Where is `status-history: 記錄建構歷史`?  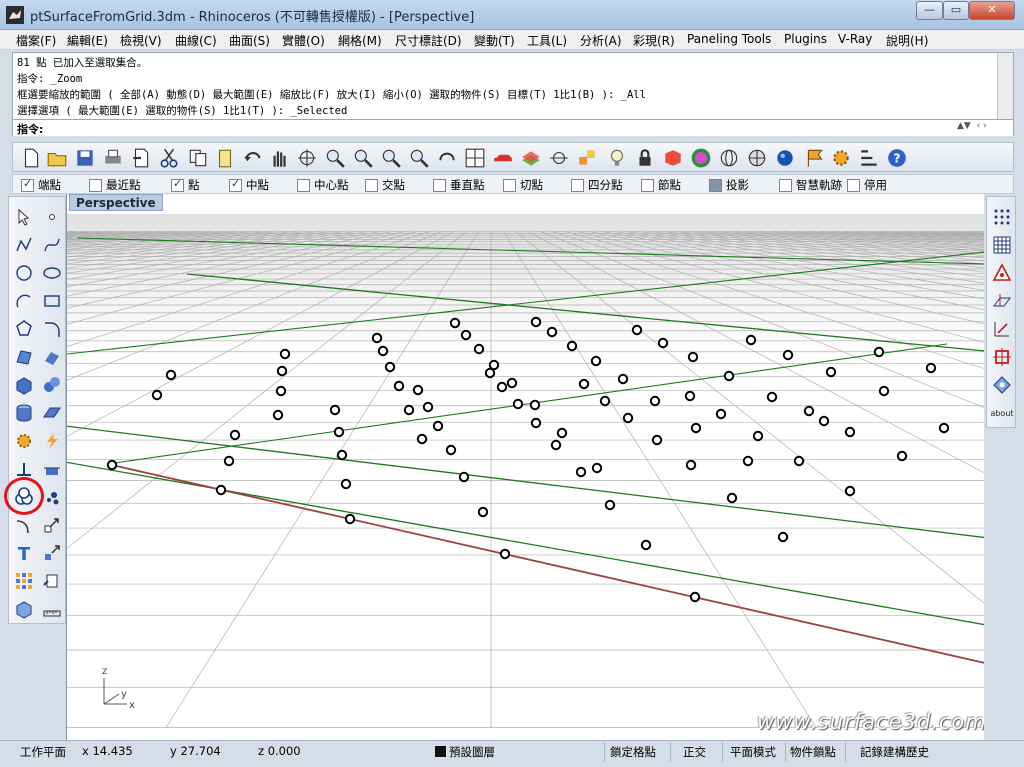
status-history: 記錄建構歷史 is located at coordinates (894, 752).